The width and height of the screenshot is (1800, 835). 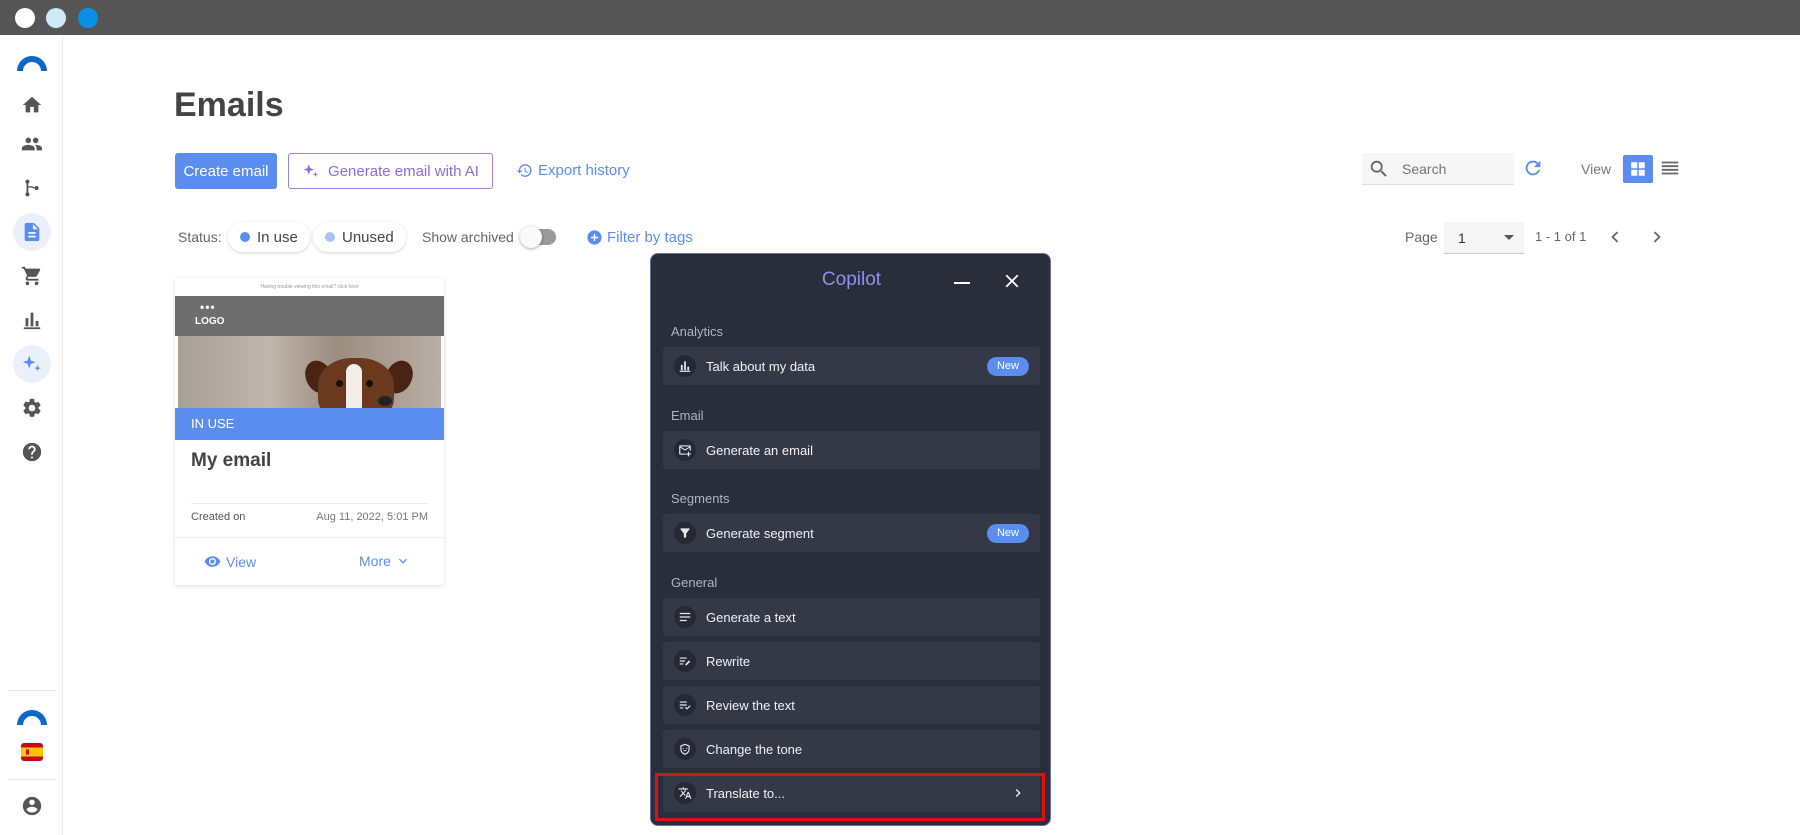 I want to click on sidebar, so click(x=31, y=435).